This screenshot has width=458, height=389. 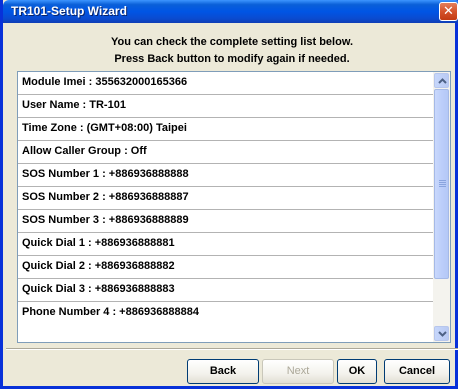 What do you see at coordinates (226, 244) in the screenshot?
I see `list-item: Quick Dial 1 : +886936888881` at bounding box center [226, 244].